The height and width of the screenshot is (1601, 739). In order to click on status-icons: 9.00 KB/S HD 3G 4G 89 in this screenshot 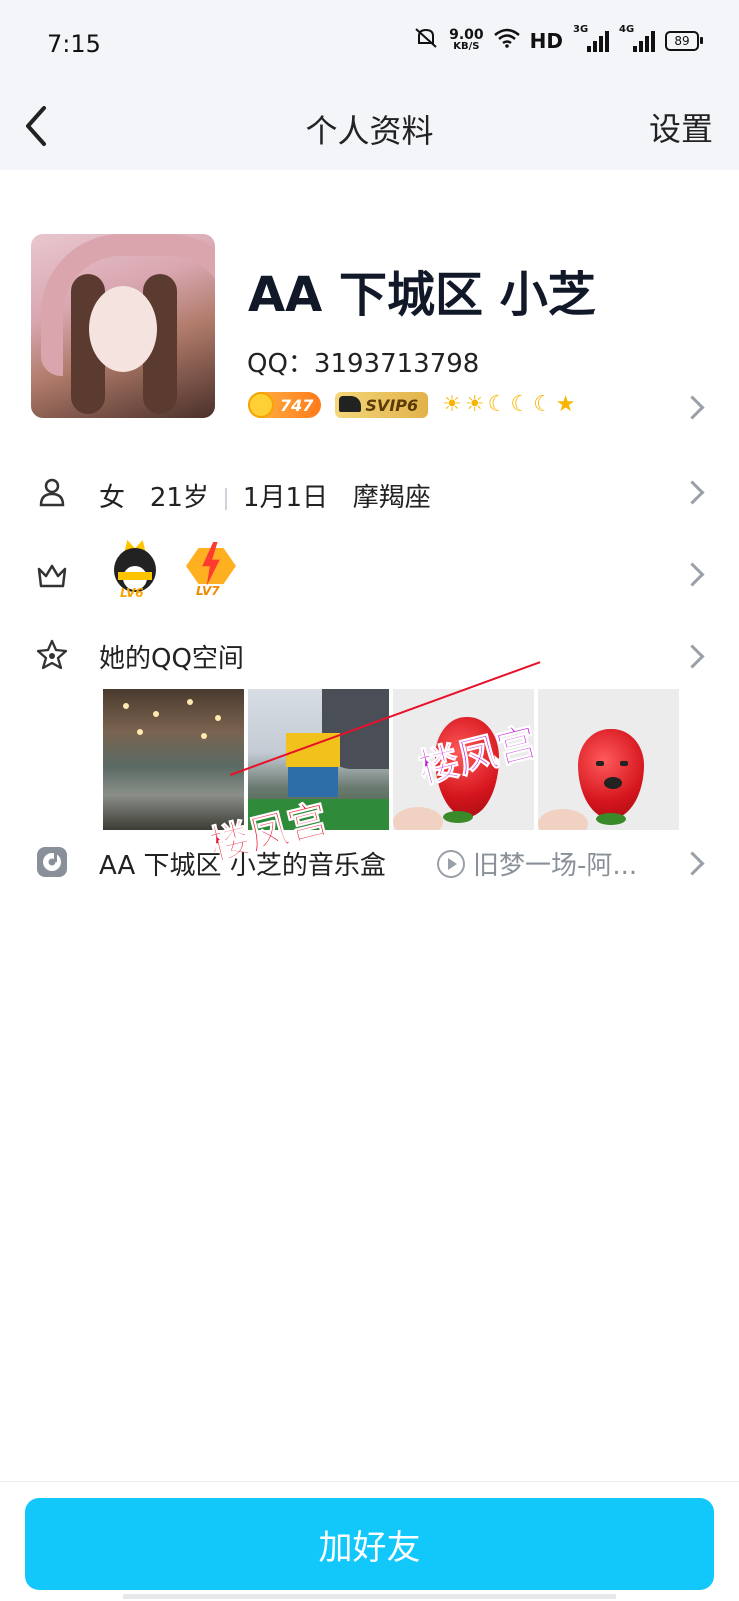, I will do `click(558, 39)`.